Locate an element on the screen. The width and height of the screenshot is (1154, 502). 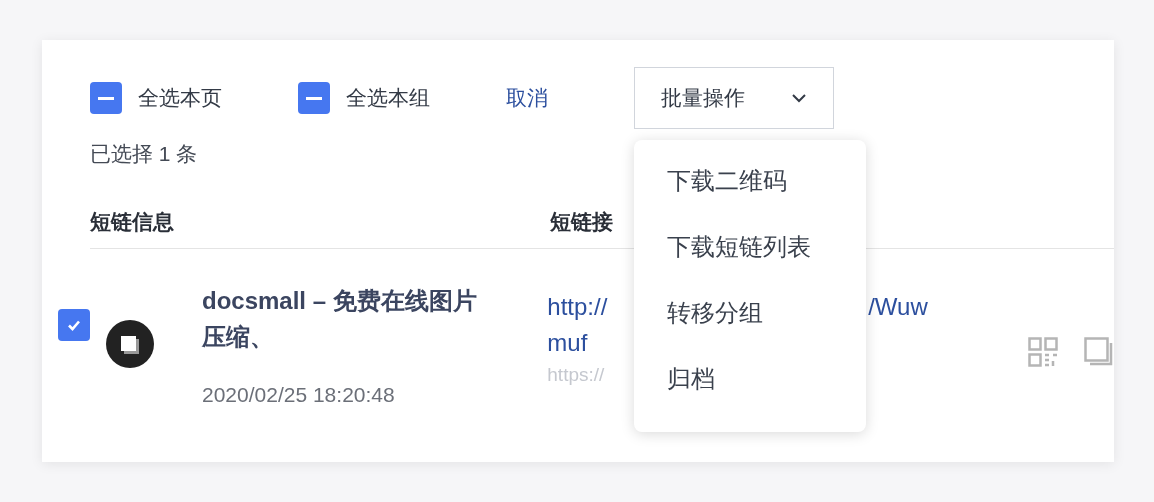
menu-item: 转移分组 is located at coordinates (766, 313).